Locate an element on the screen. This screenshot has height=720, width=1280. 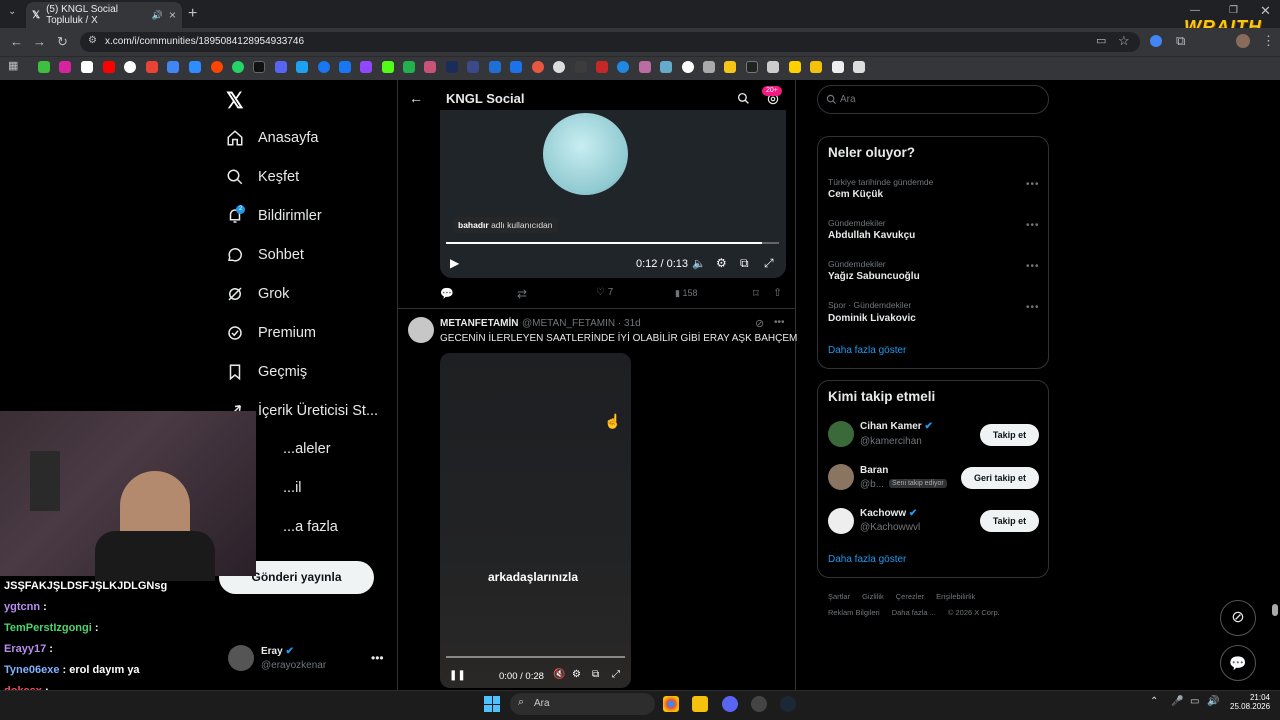
trend-name: Abdullah Kavukçu is located at coordinates (871, 235).